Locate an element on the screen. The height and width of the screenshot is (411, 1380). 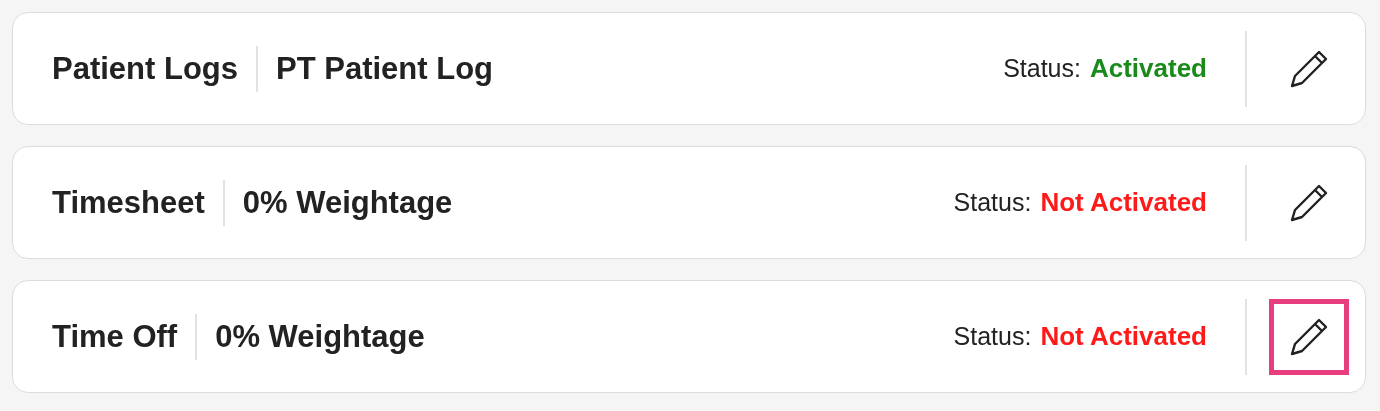
status-value: Activated is located at coordinates (1148, 68).